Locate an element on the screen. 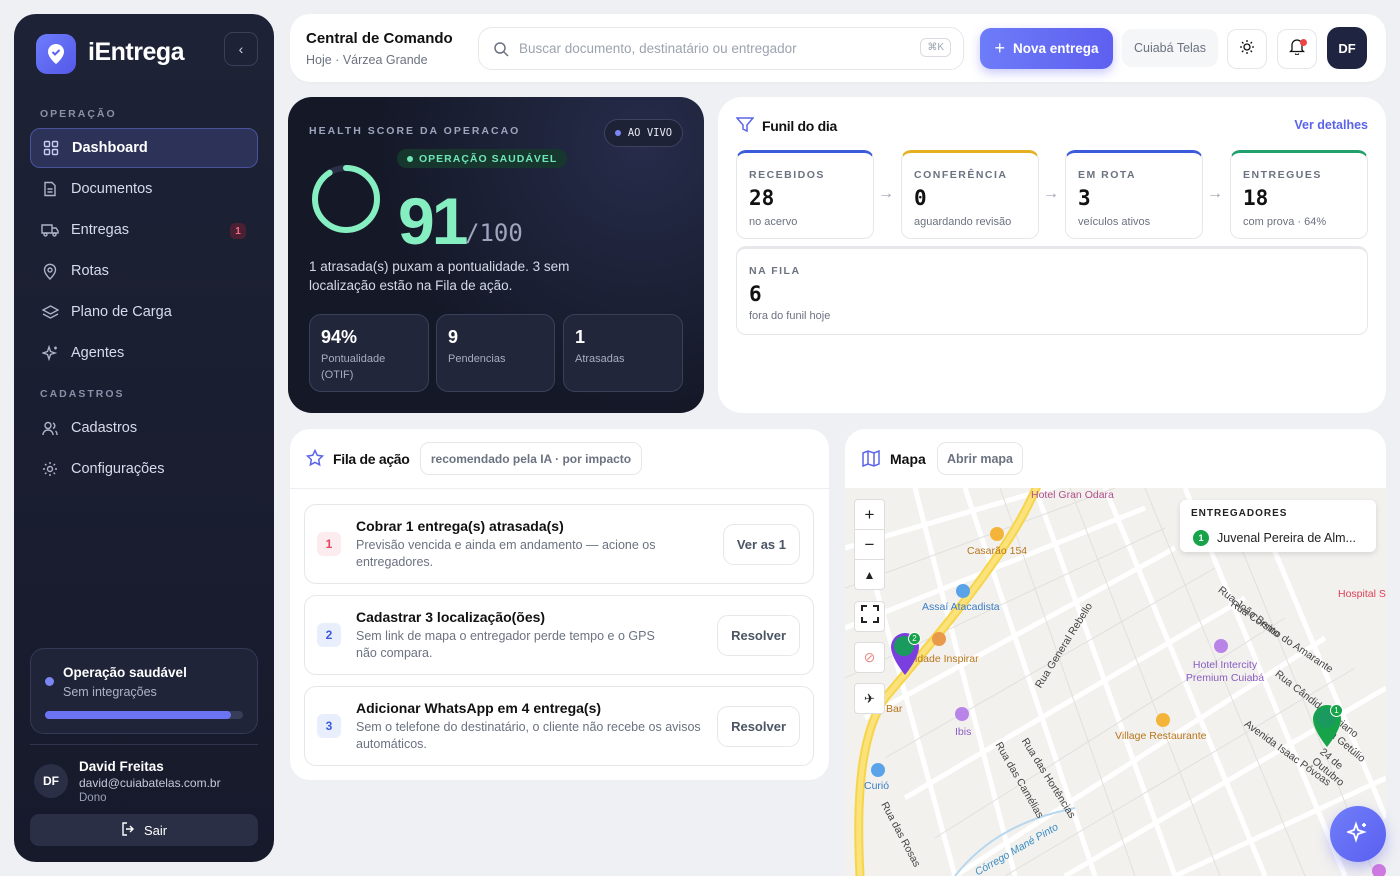 The height and width of the screenshot is (876, 1400). open-map-button: Abrir mapa is located at coordinates (980, 458).